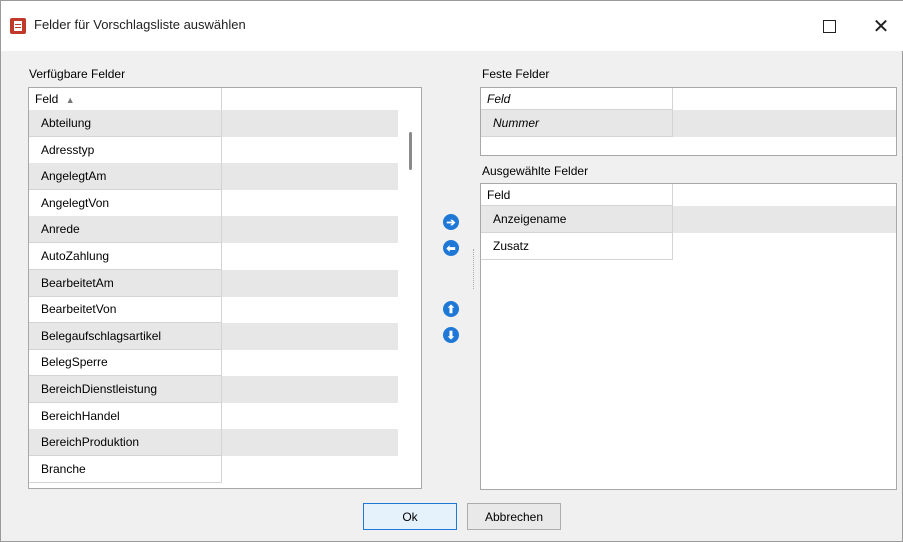 The width and height of the screenshot is (903, 542). I want to click on list-item: Anrede, so click(125, 230).